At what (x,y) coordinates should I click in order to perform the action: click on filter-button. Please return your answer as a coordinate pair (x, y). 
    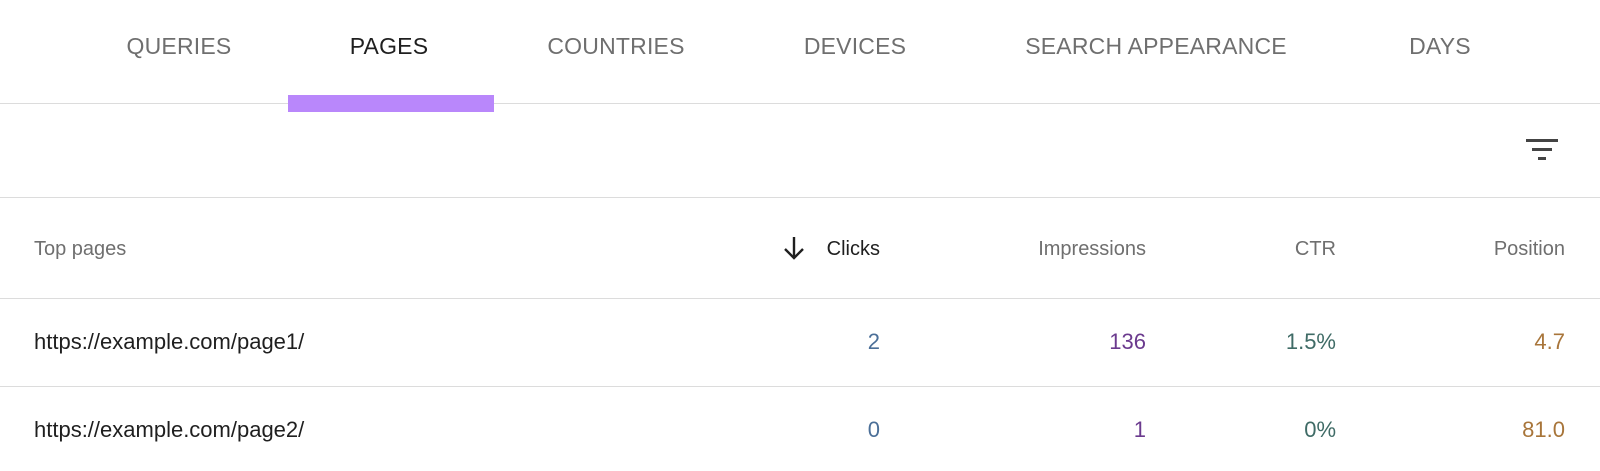
    Looking at the image, I should click on (1542, 149).